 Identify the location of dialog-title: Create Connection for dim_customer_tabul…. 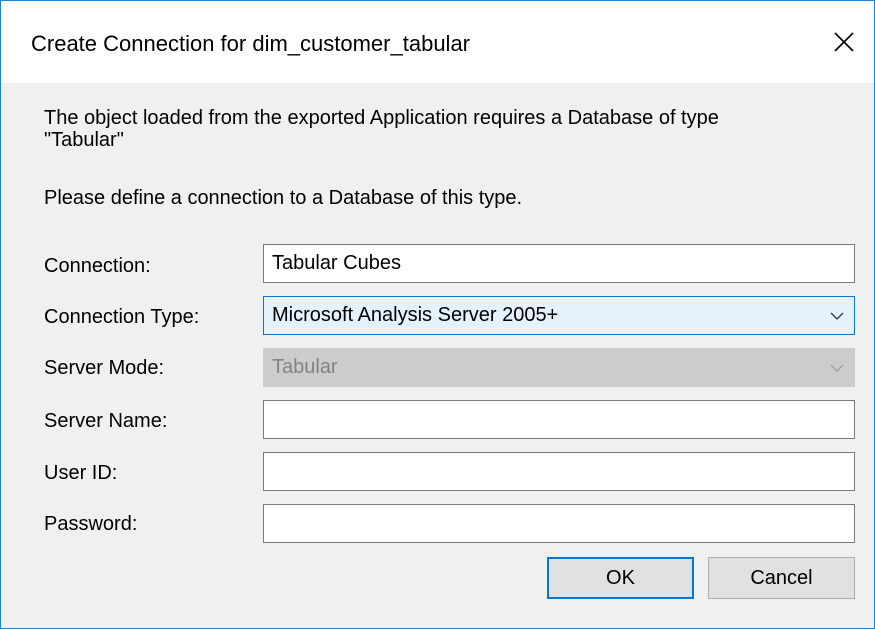
(251, 43).